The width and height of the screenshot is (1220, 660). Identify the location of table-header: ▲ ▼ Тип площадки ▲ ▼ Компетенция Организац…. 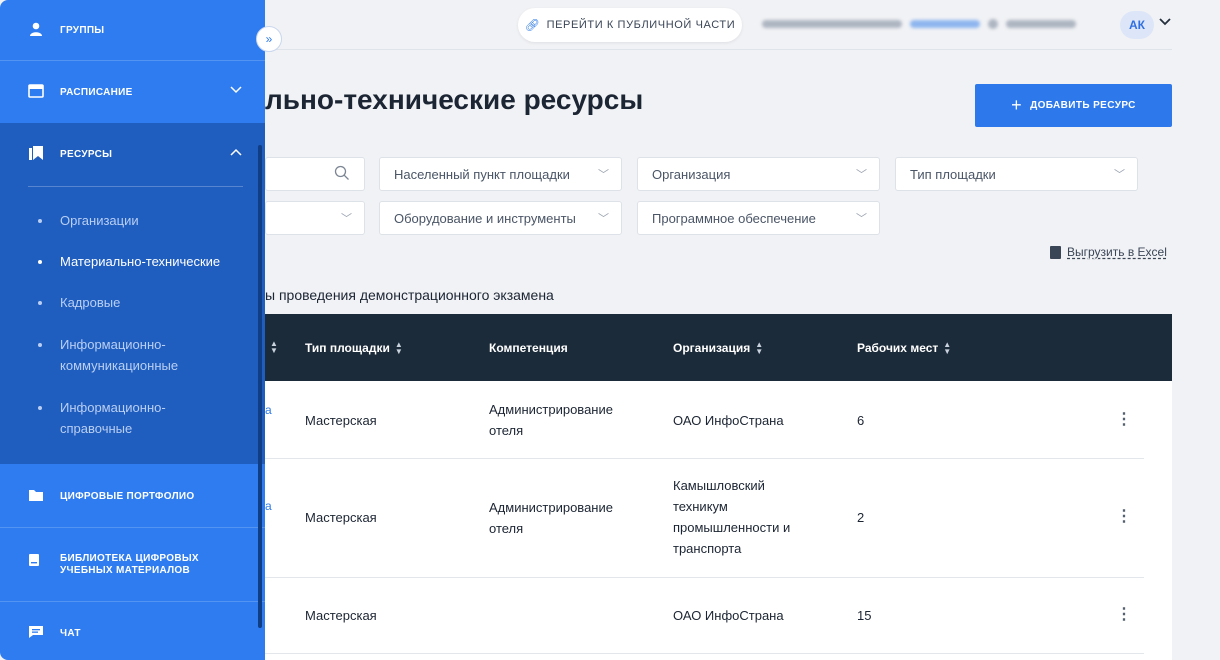
(718, 347).